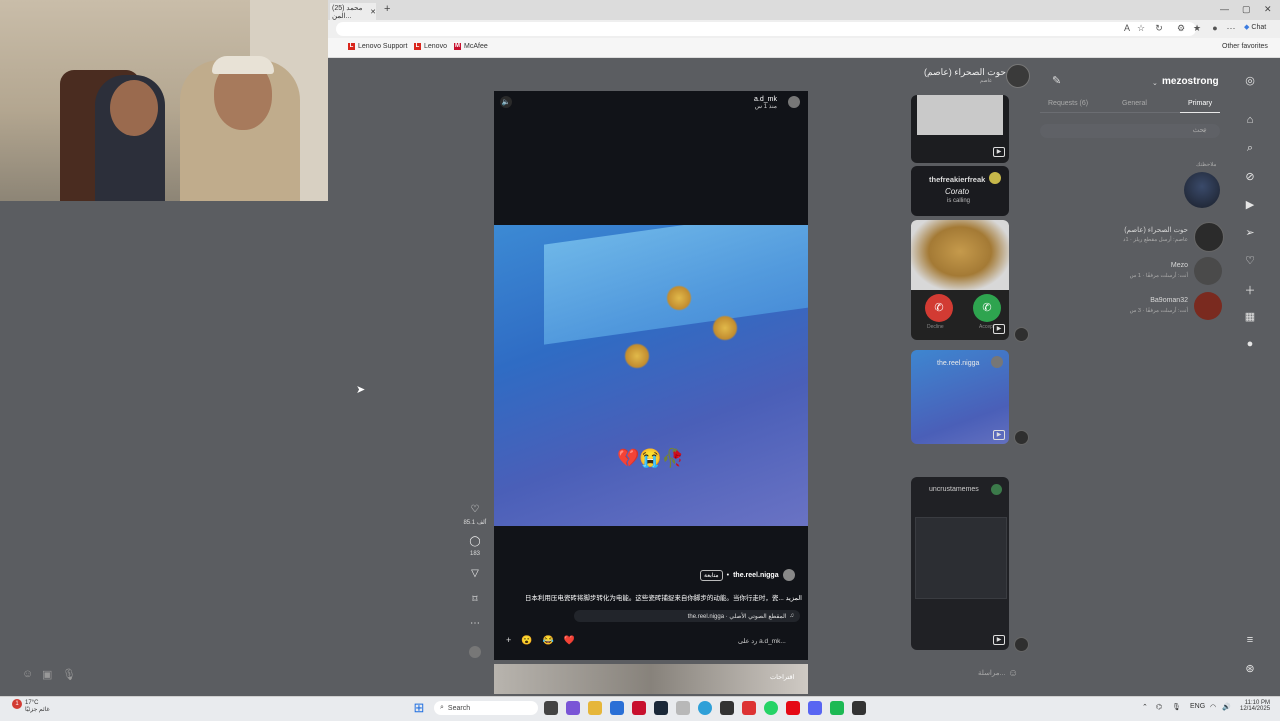 The image size is (1280, 721). What do you see at coordinates (1130, 131) in the screenshot?
I see `dm-search-input: بحث` at bounding box center [1130, 131].